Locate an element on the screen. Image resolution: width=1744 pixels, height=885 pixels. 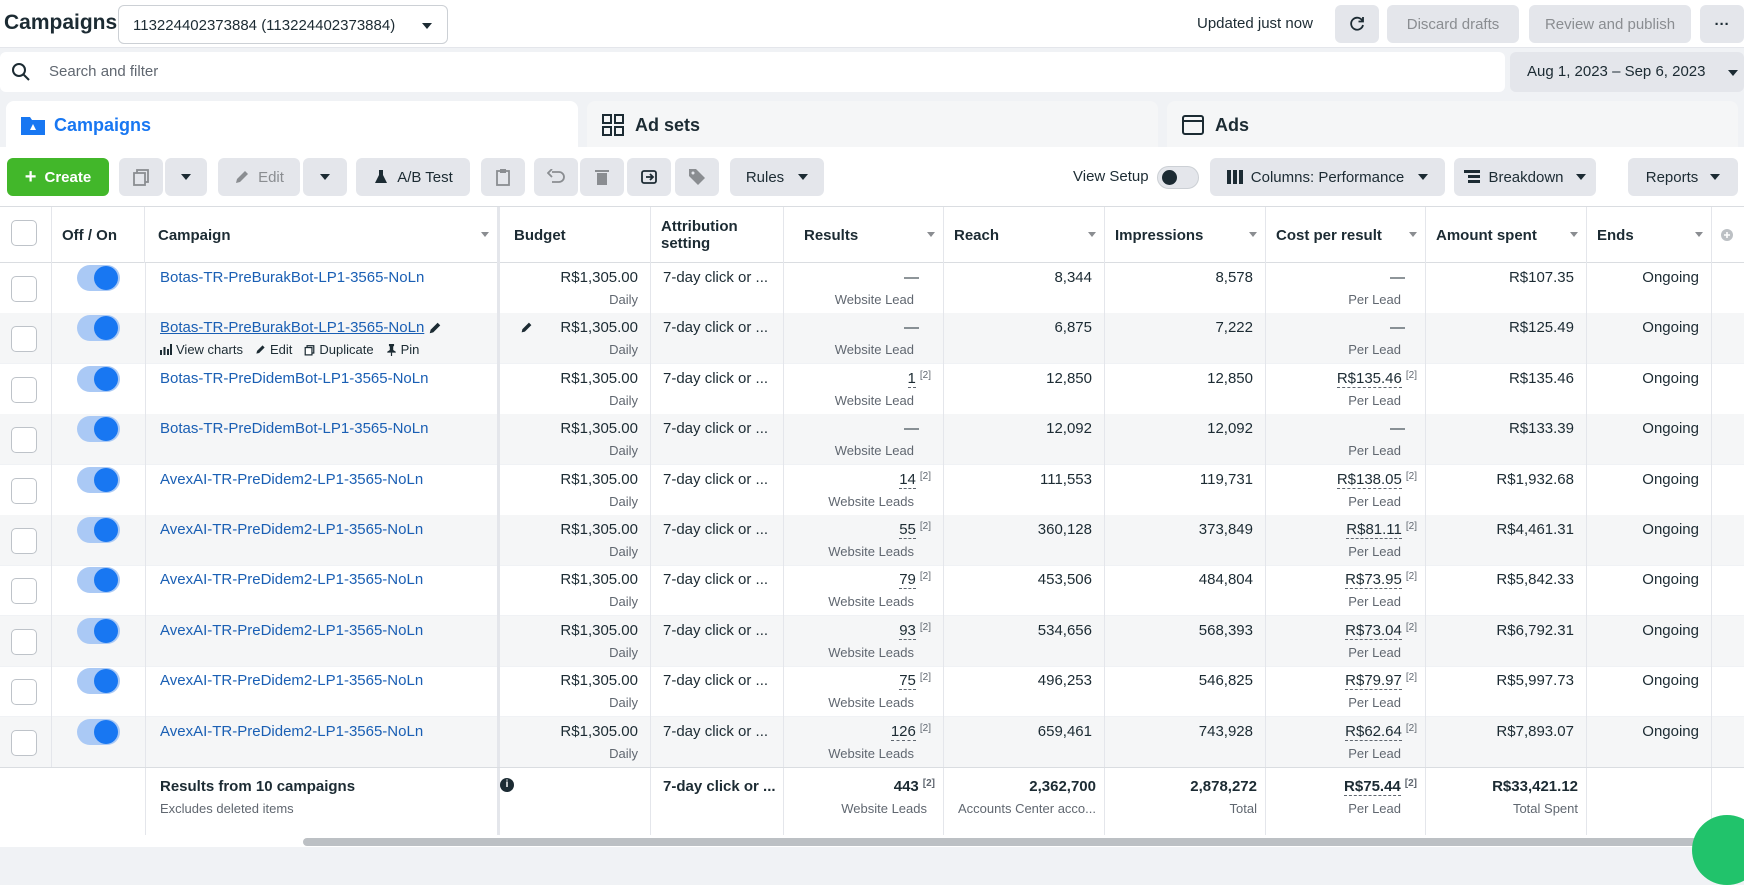
rules-button: Rules is located at coordinates (777, 177).